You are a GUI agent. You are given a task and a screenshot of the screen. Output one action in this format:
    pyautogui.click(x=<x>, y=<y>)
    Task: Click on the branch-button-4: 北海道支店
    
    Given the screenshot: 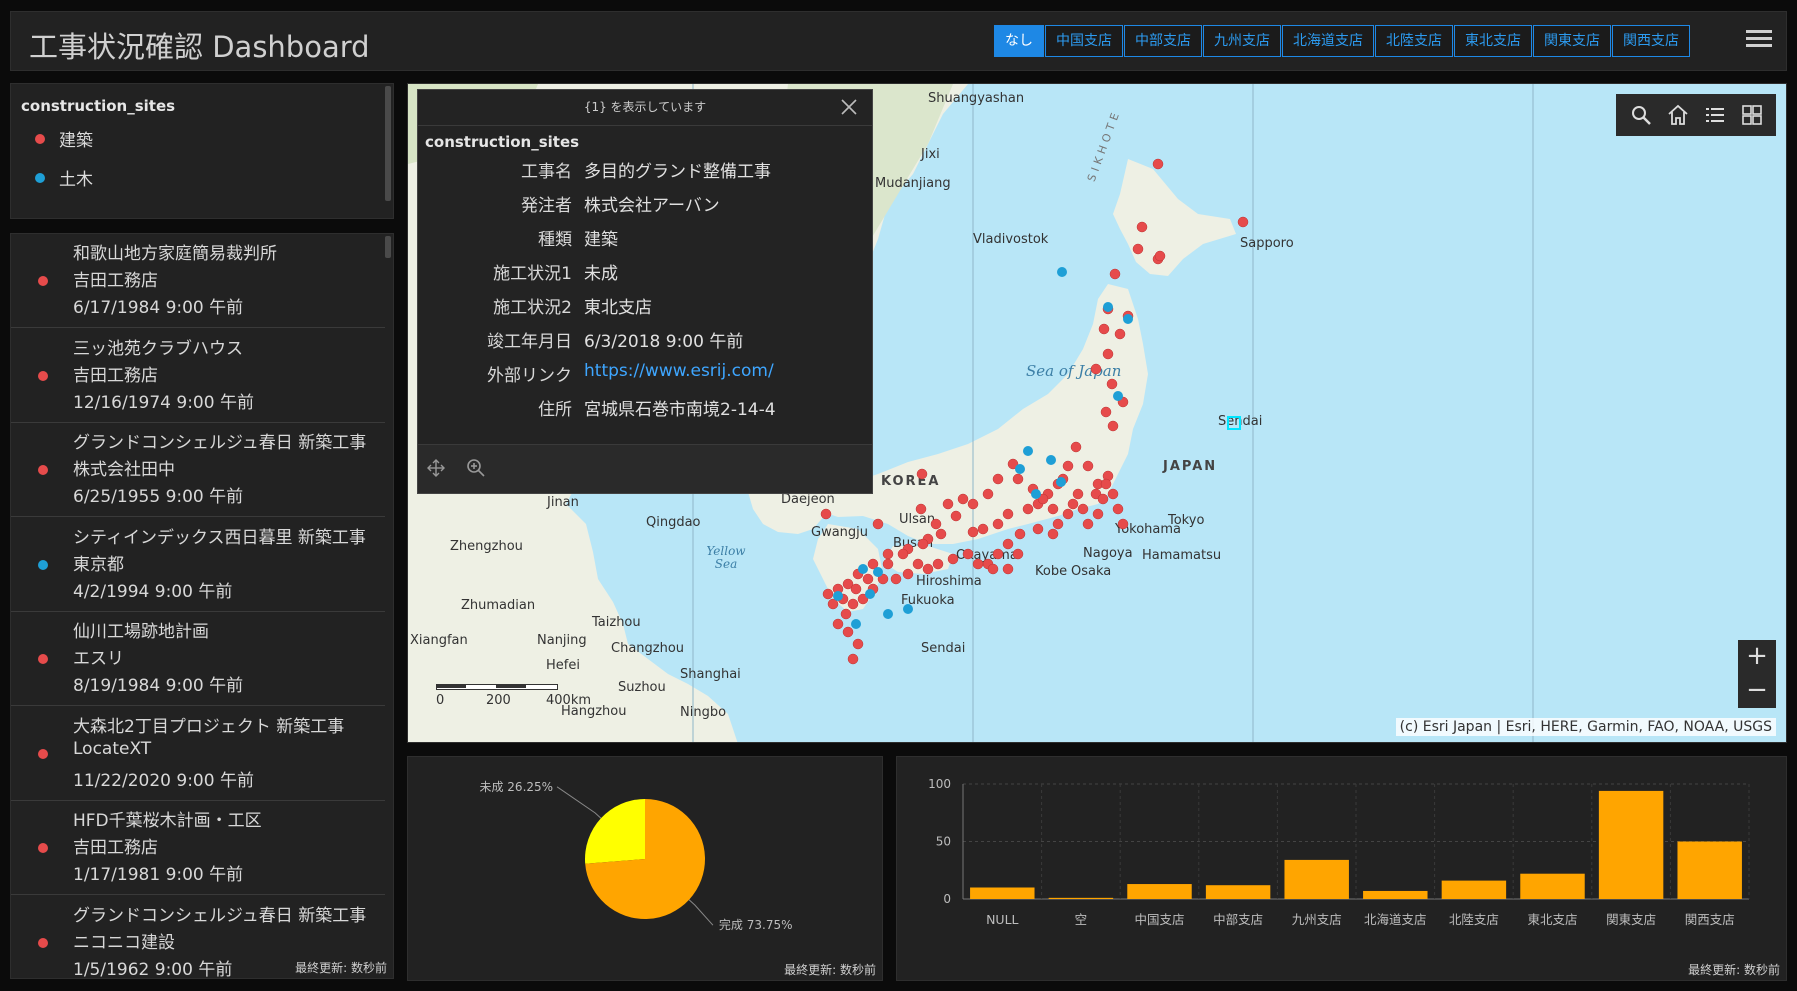 What is the action you would take?
    pyautogui.click(x=1328, y=41)
    